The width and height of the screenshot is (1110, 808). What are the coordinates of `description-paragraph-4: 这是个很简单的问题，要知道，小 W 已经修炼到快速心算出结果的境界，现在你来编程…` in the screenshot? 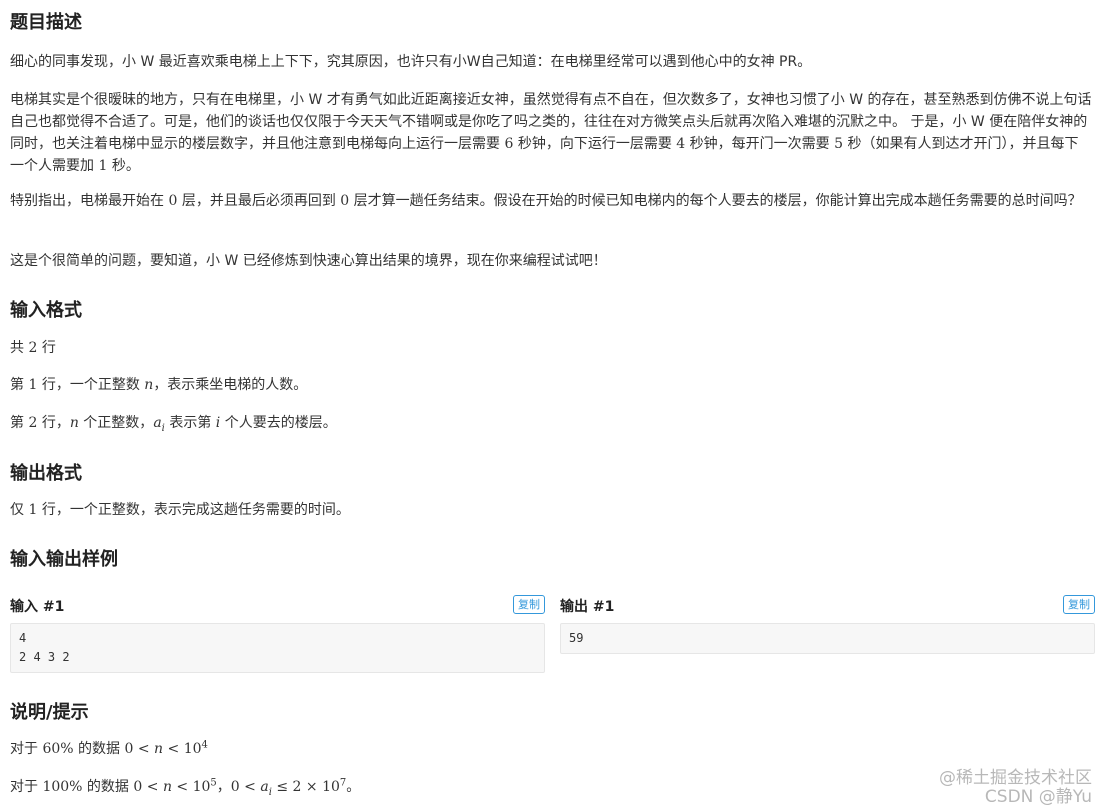 It's located at (308, 261).